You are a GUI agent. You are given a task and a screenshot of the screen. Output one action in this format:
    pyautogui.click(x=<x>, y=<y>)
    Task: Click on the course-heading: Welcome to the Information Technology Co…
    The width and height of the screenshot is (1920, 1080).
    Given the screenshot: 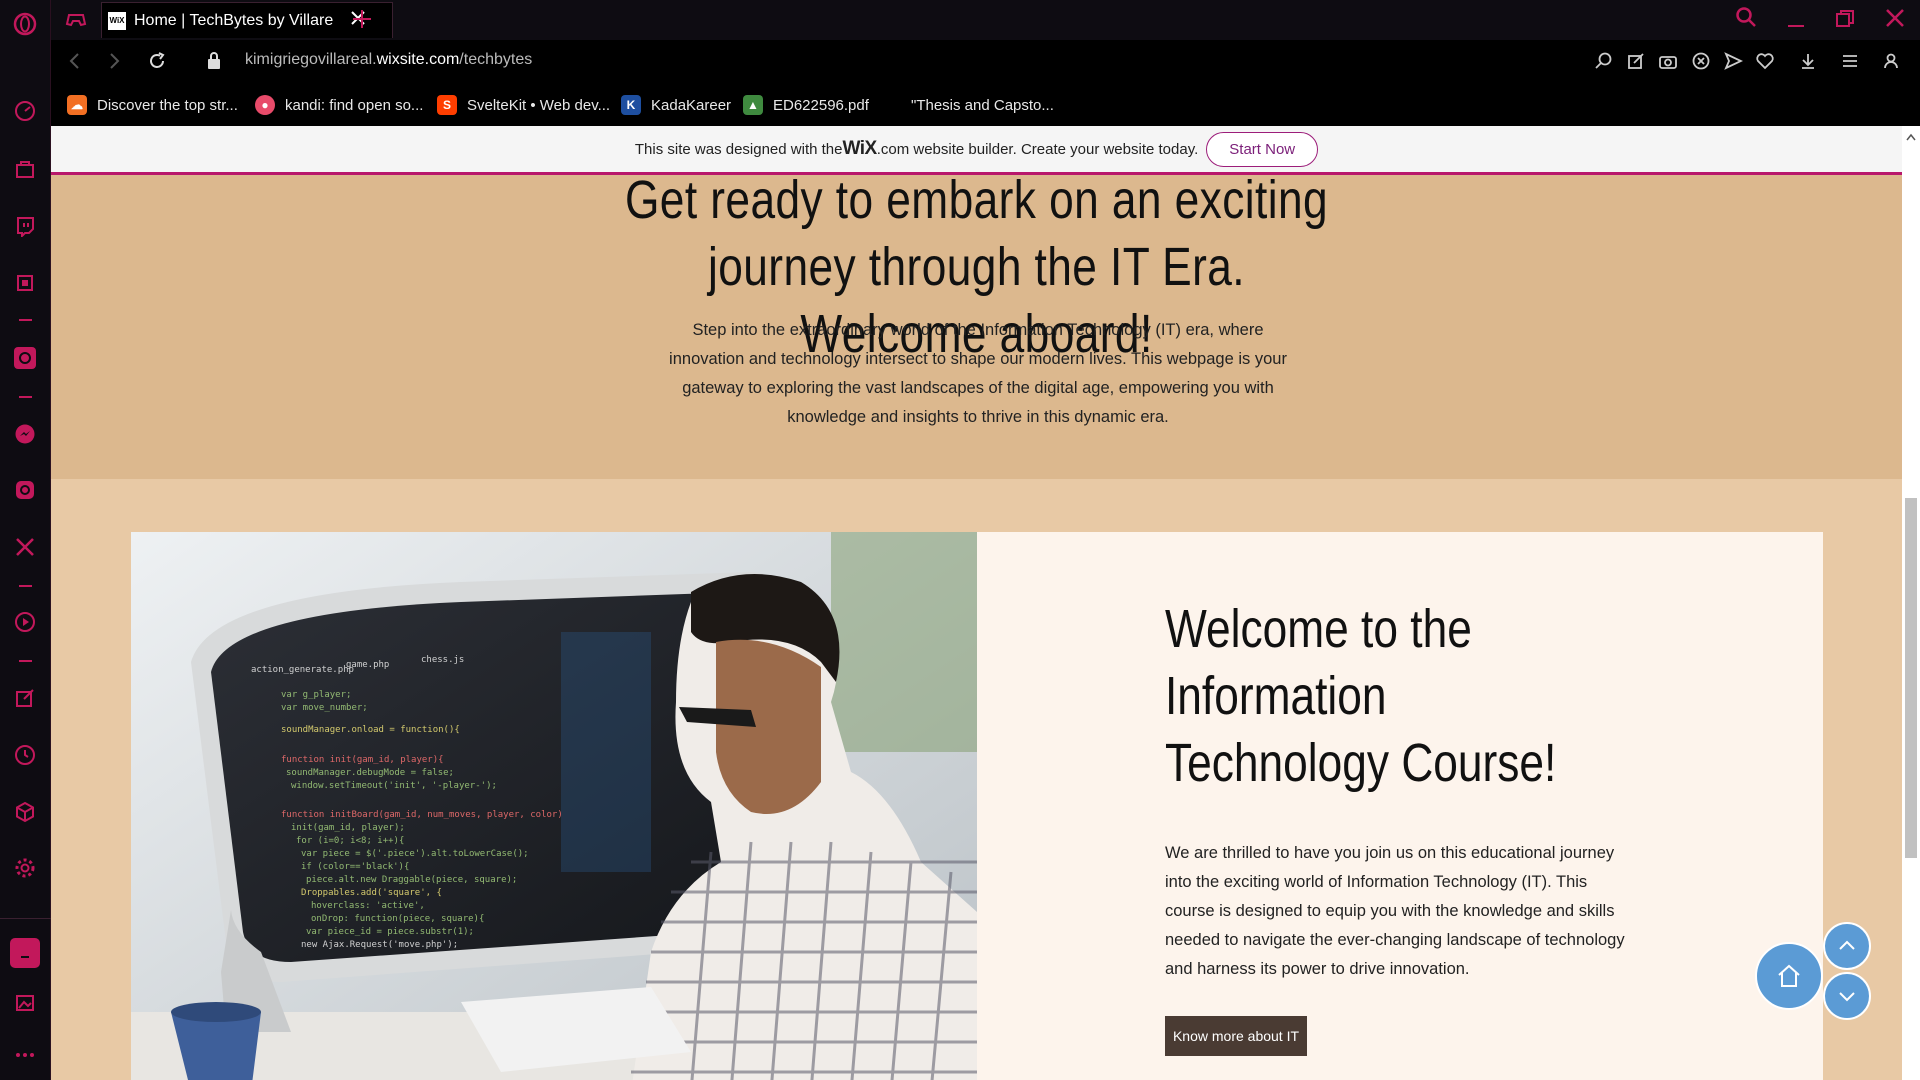 What is the action you would take?
    pyautogui.click(x=1361, y=696)
    